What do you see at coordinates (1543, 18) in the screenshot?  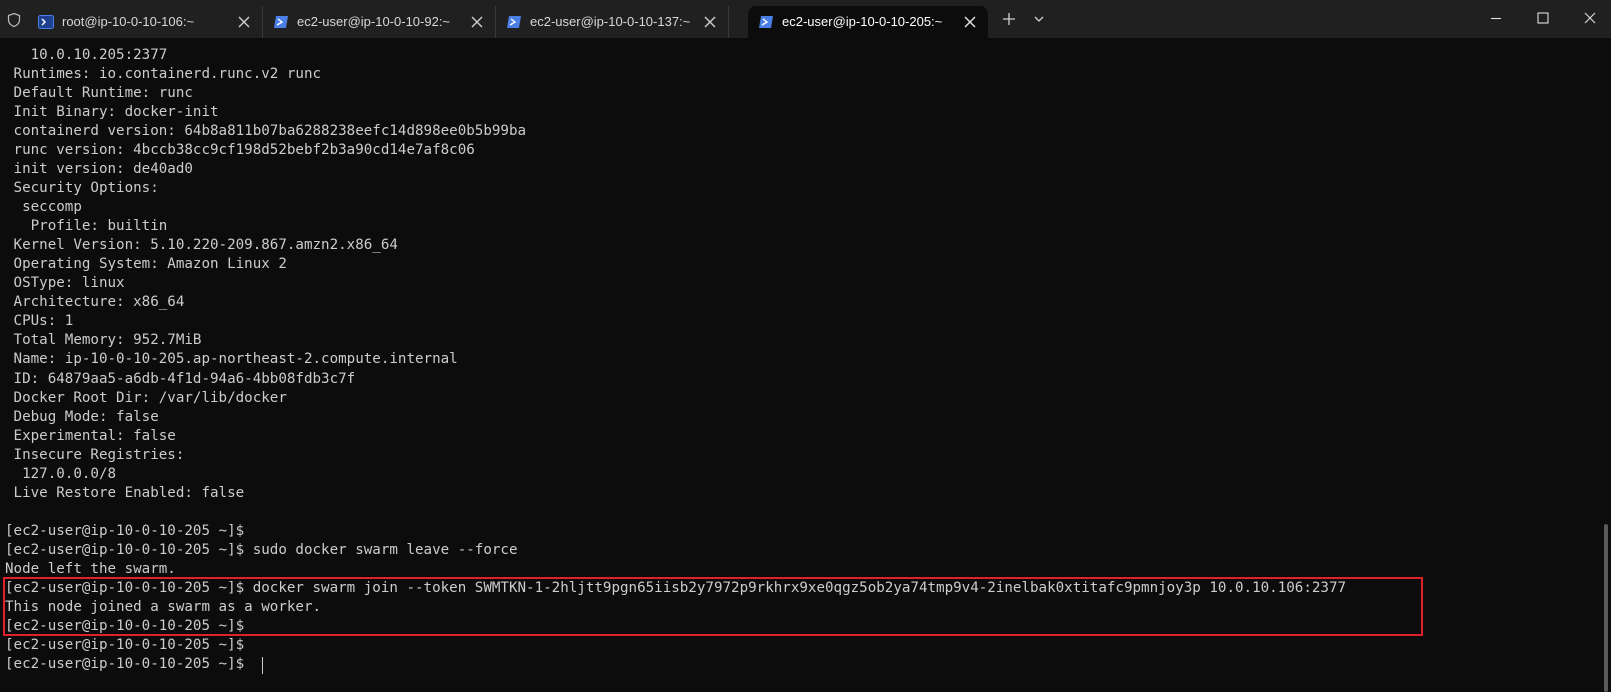 I see `maximize-icon` at bounding box center [1543, 18].